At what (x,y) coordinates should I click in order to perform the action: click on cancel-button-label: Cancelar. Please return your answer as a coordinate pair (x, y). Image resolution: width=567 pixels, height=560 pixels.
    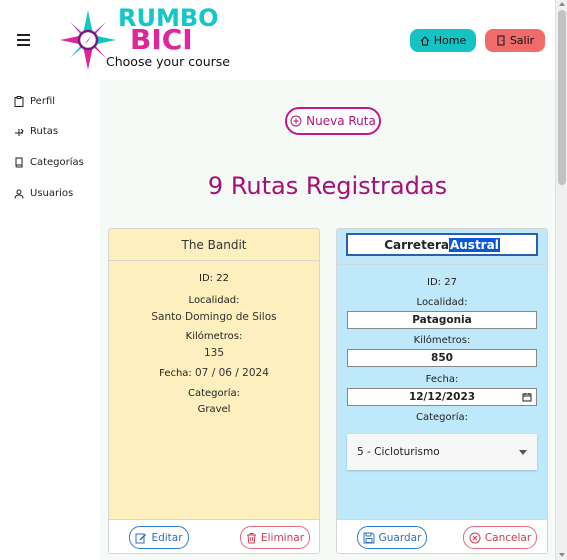
    Looking at the image, I should click on (508, 537).